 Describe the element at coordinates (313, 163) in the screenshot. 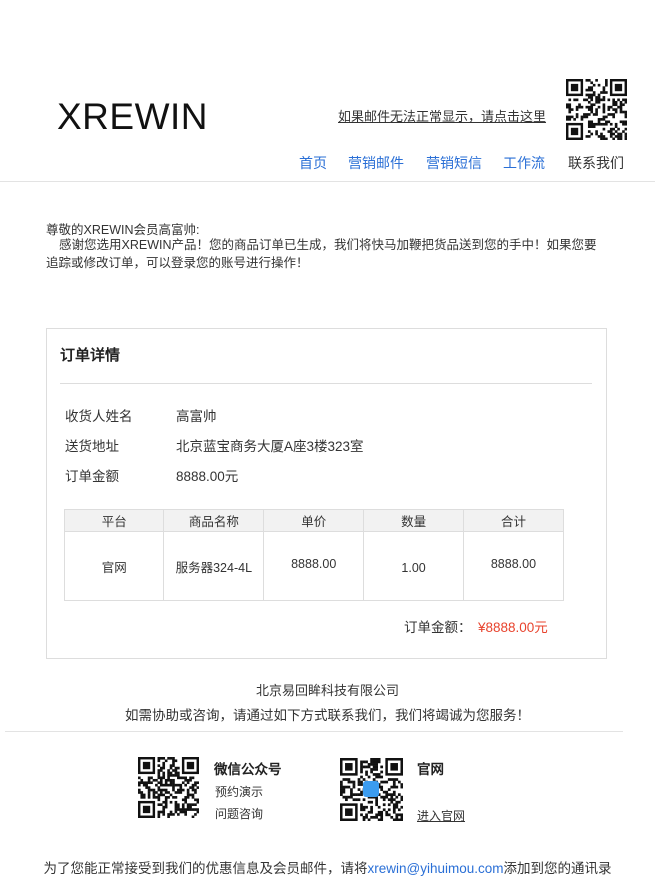

I see `nav-home: 首页` at that location.